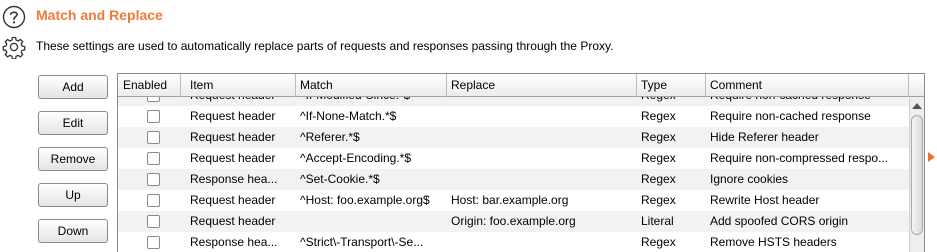  What do you see at coordinates (370, 221) in the screenshot?
I see `cell-match` at bounding box center [370, 221].